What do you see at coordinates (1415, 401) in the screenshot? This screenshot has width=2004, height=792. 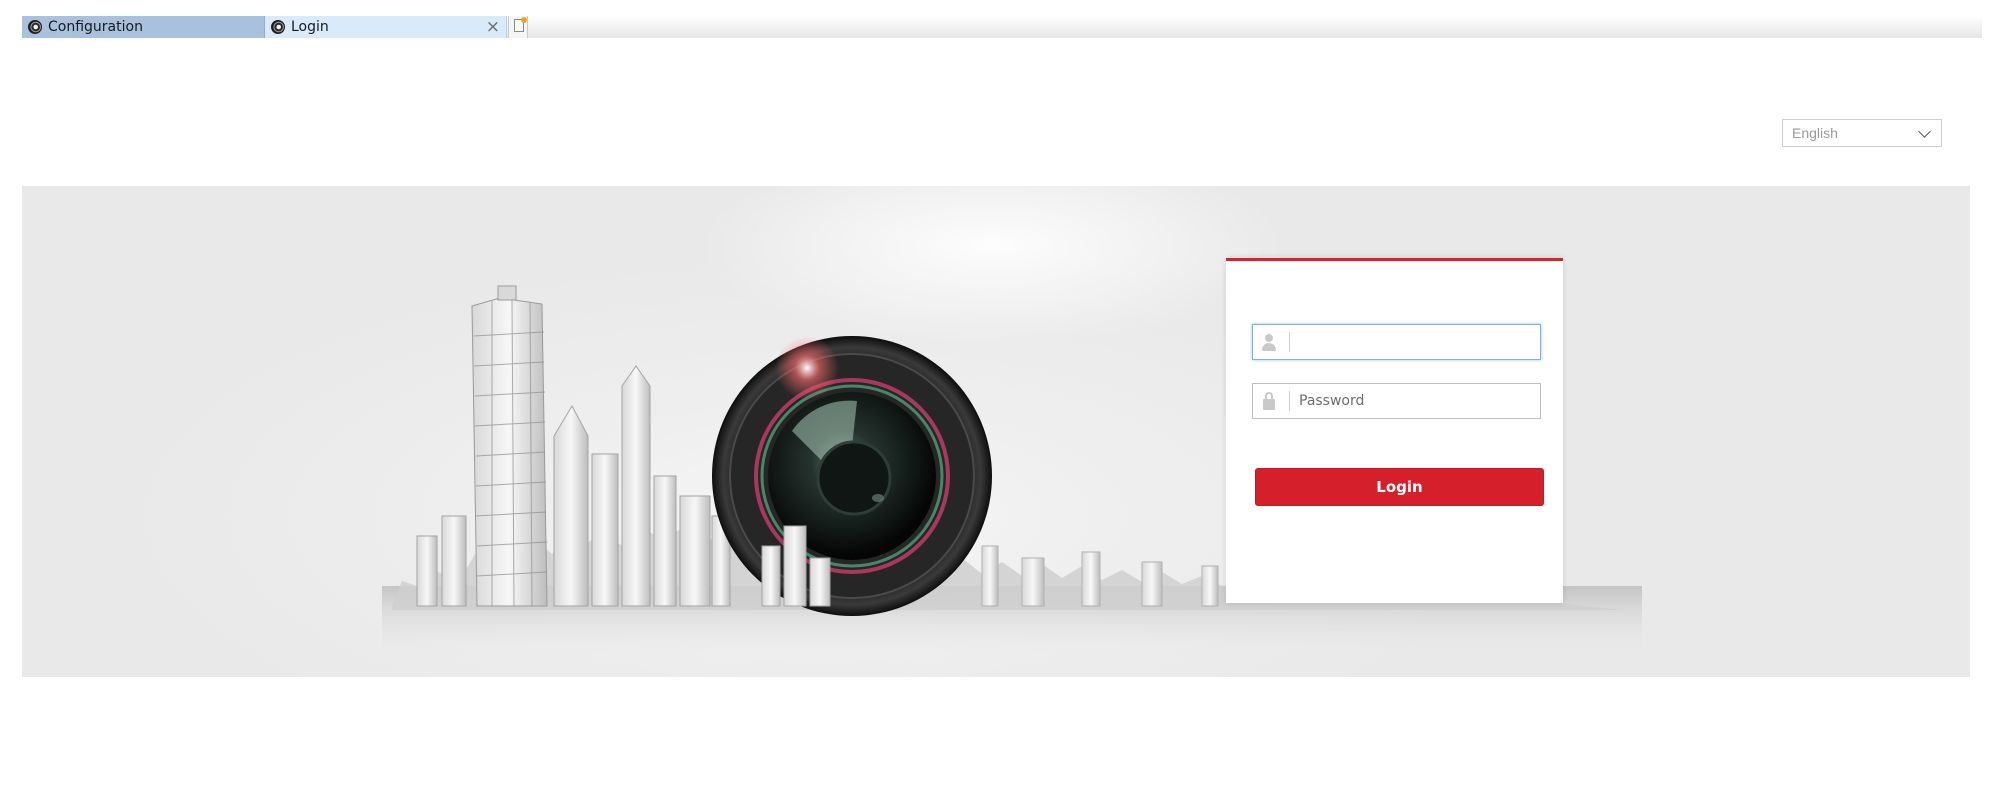 I see `password-input` at bounding box center [1415, 401].